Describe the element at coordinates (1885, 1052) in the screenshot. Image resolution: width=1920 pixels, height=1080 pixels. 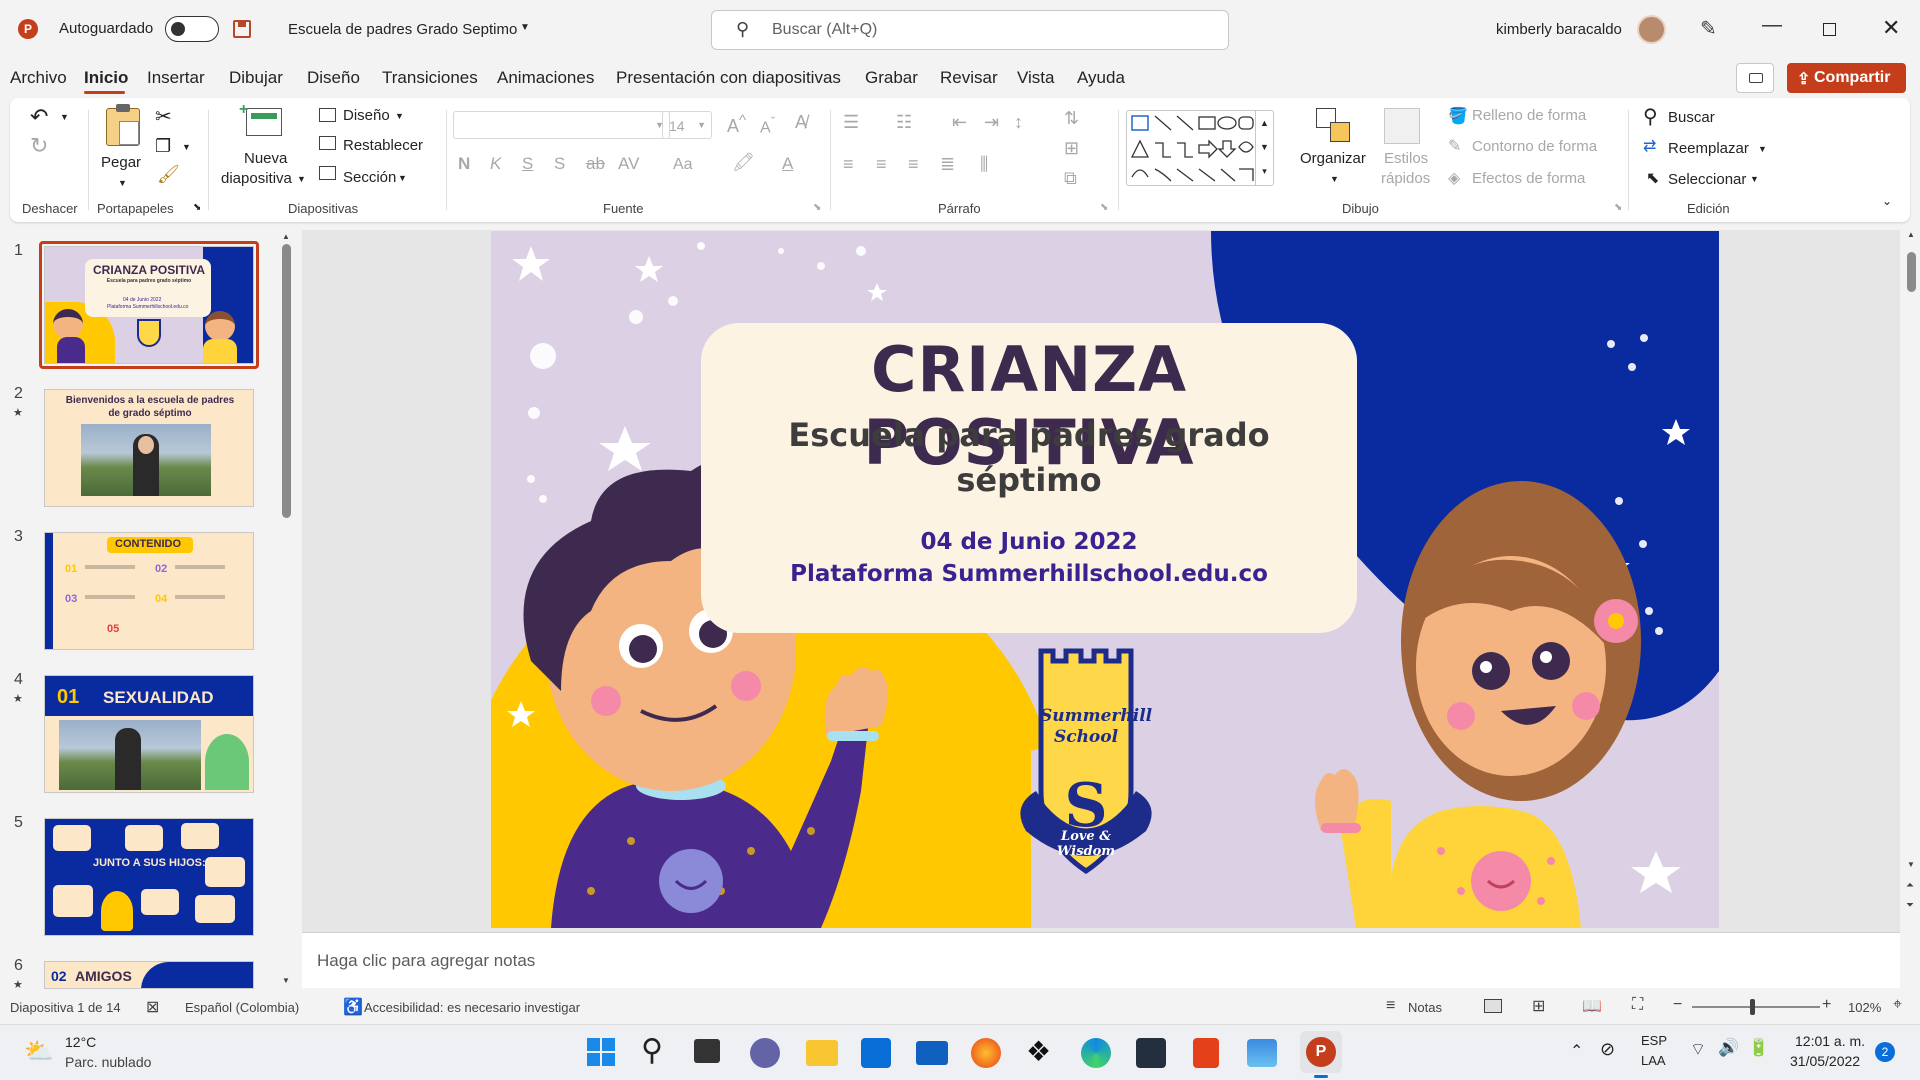
I see `notification-badge: 2` at that location.